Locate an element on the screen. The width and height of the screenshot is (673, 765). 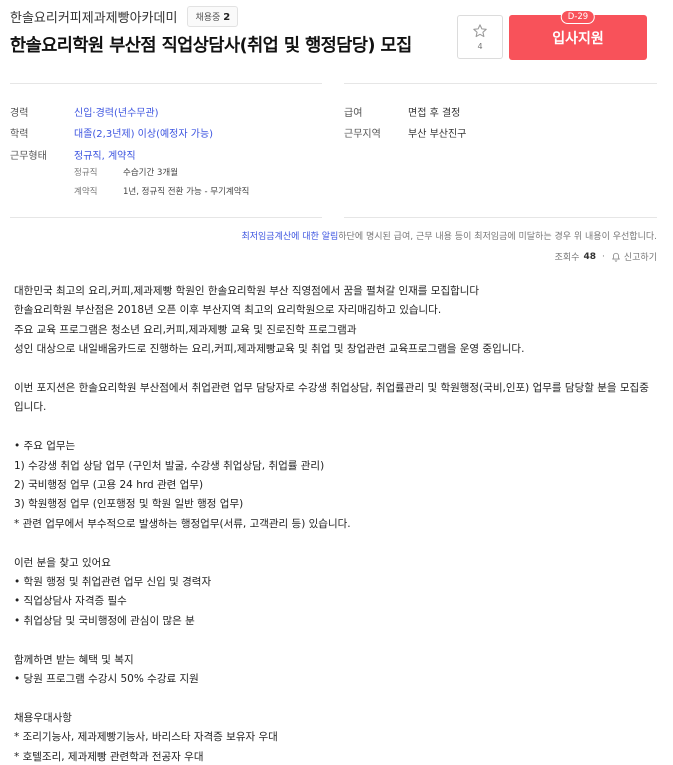
bell-icon is located at coordinates (617, 257).